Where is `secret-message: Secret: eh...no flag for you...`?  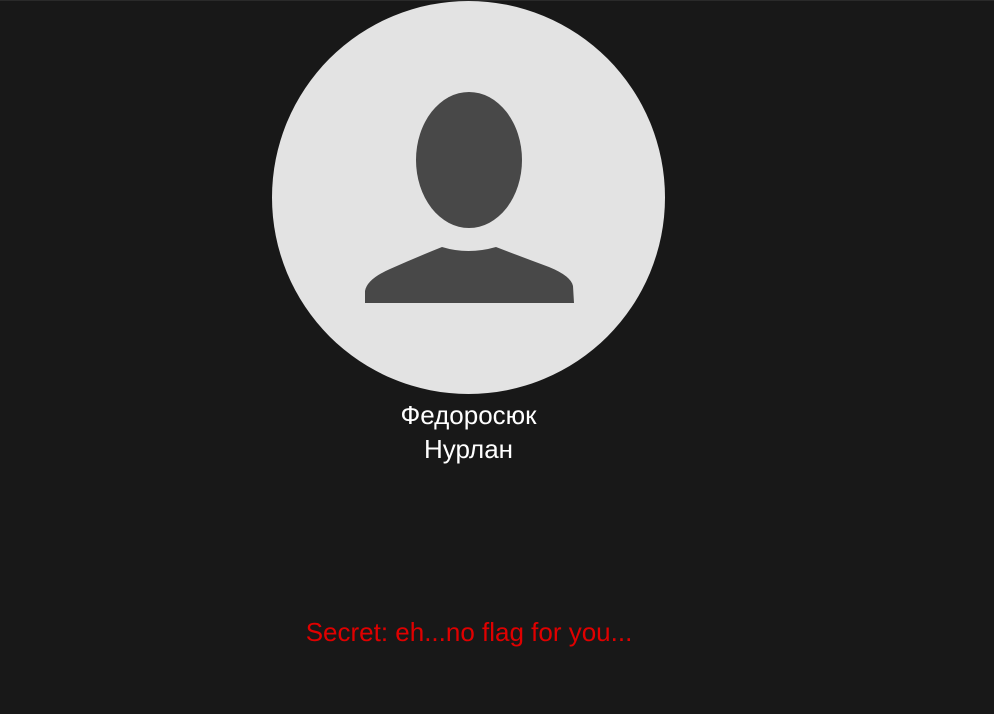 secret-message: Secret: eh...no flag for you... is located at coordinates (469, 632).